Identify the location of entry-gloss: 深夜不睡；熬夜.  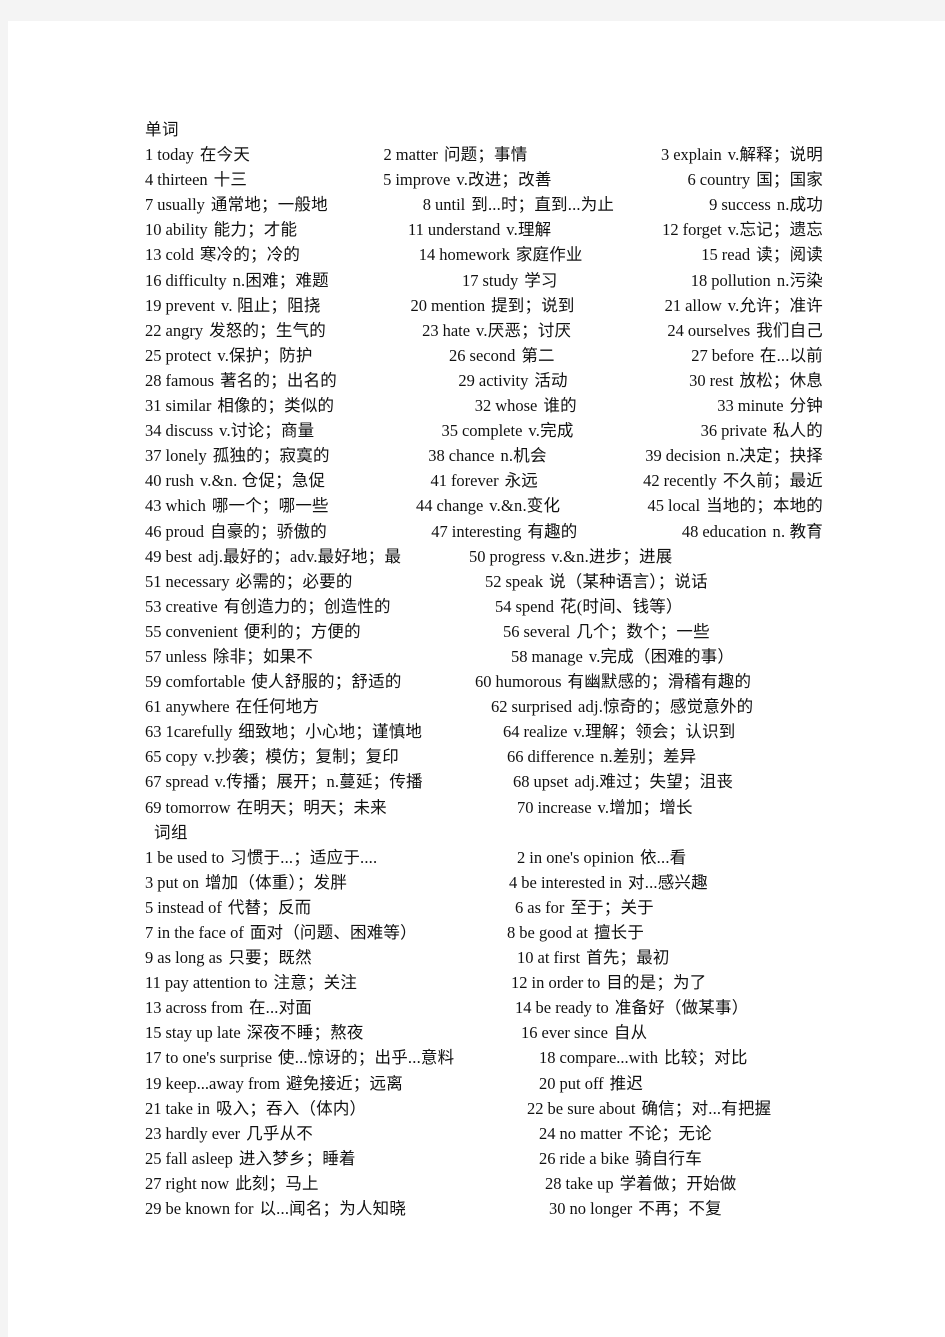
(305, 1033).